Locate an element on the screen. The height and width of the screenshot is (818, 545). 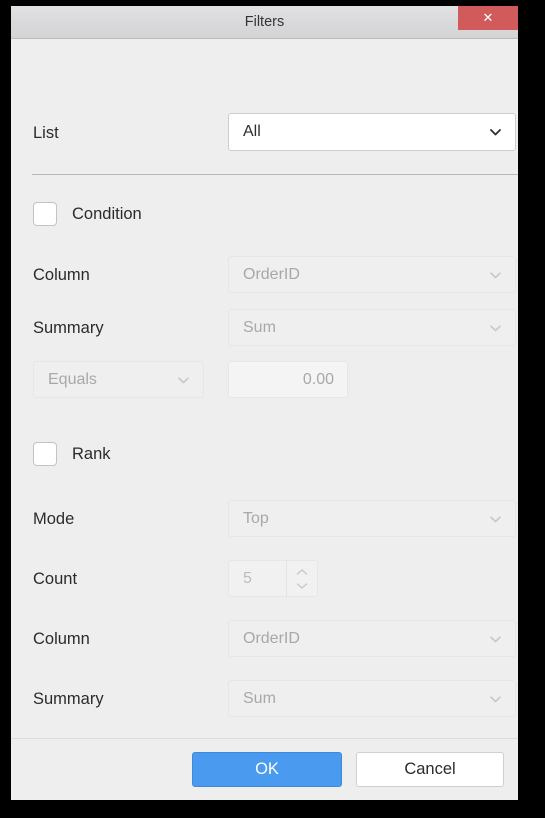
chevron-up-icon is located at coordinates (302, 571).